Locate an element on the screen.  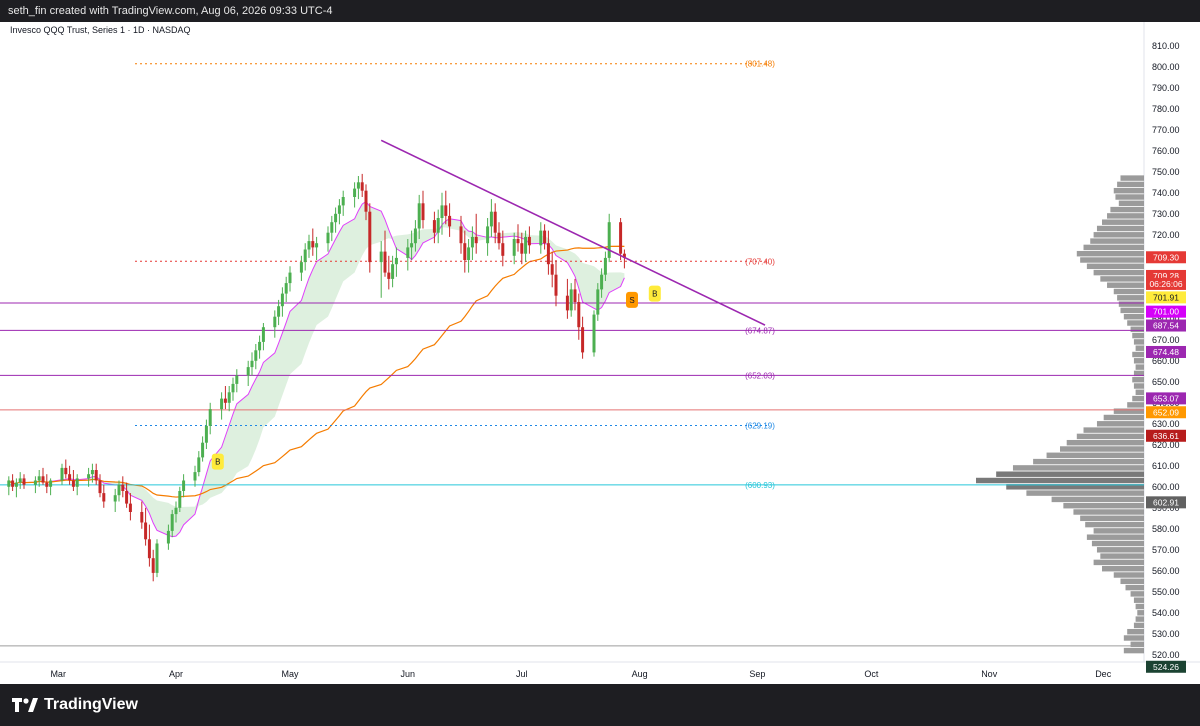
y-tick-label: 770.00 is located at coordinates (1166, 130).